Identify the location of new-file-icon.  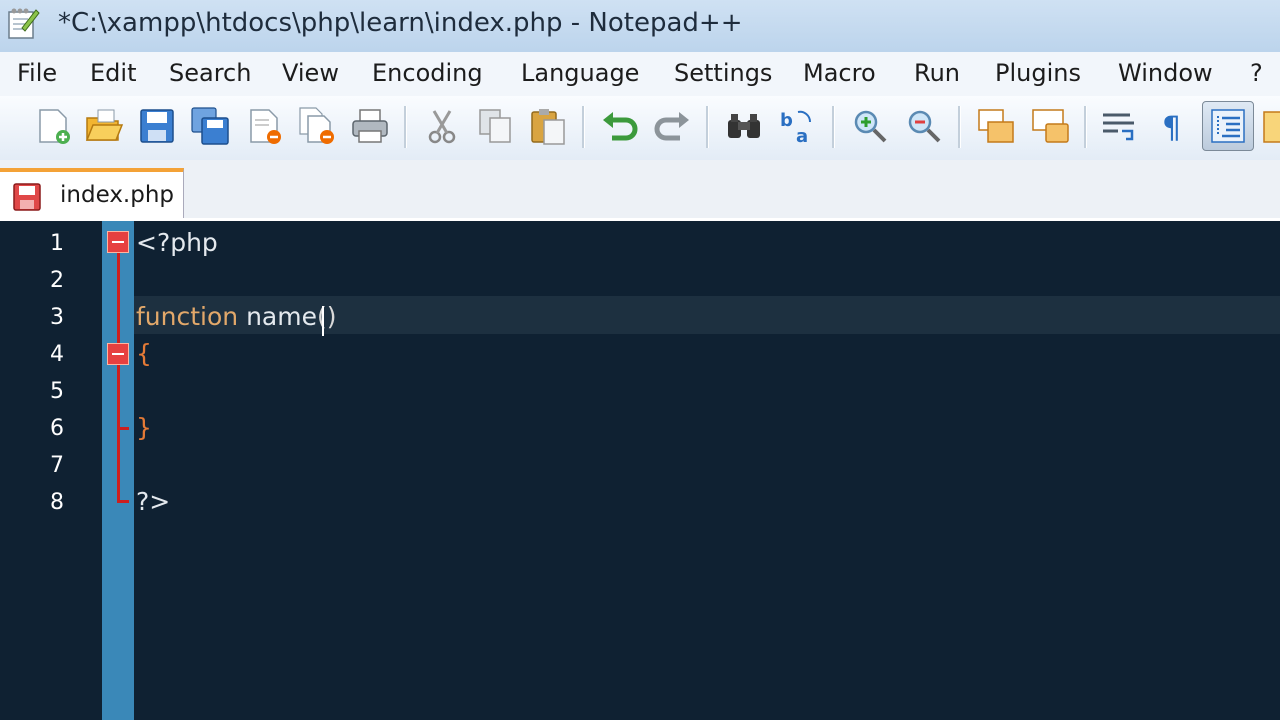
(54, 126).